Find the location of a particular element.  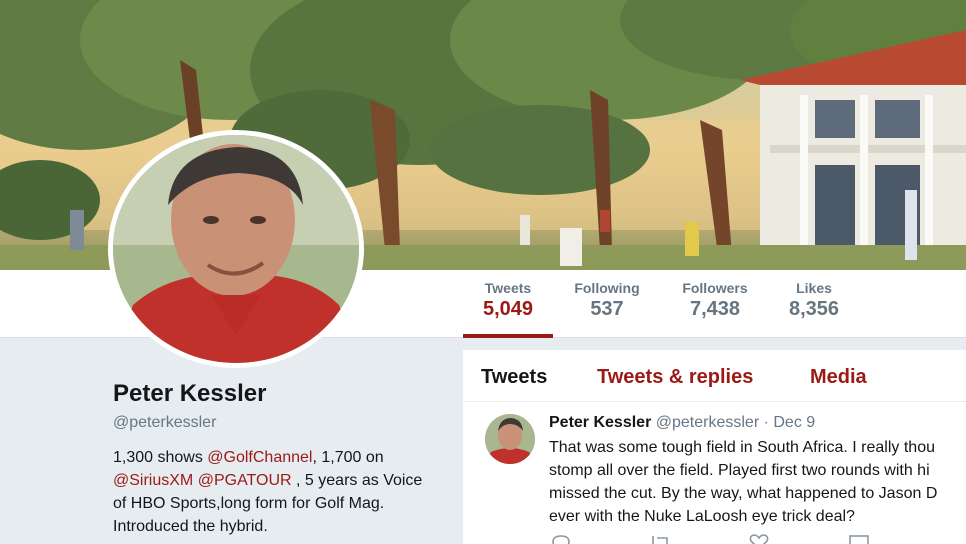

profile-avatar is located at coordinates (236, 249).